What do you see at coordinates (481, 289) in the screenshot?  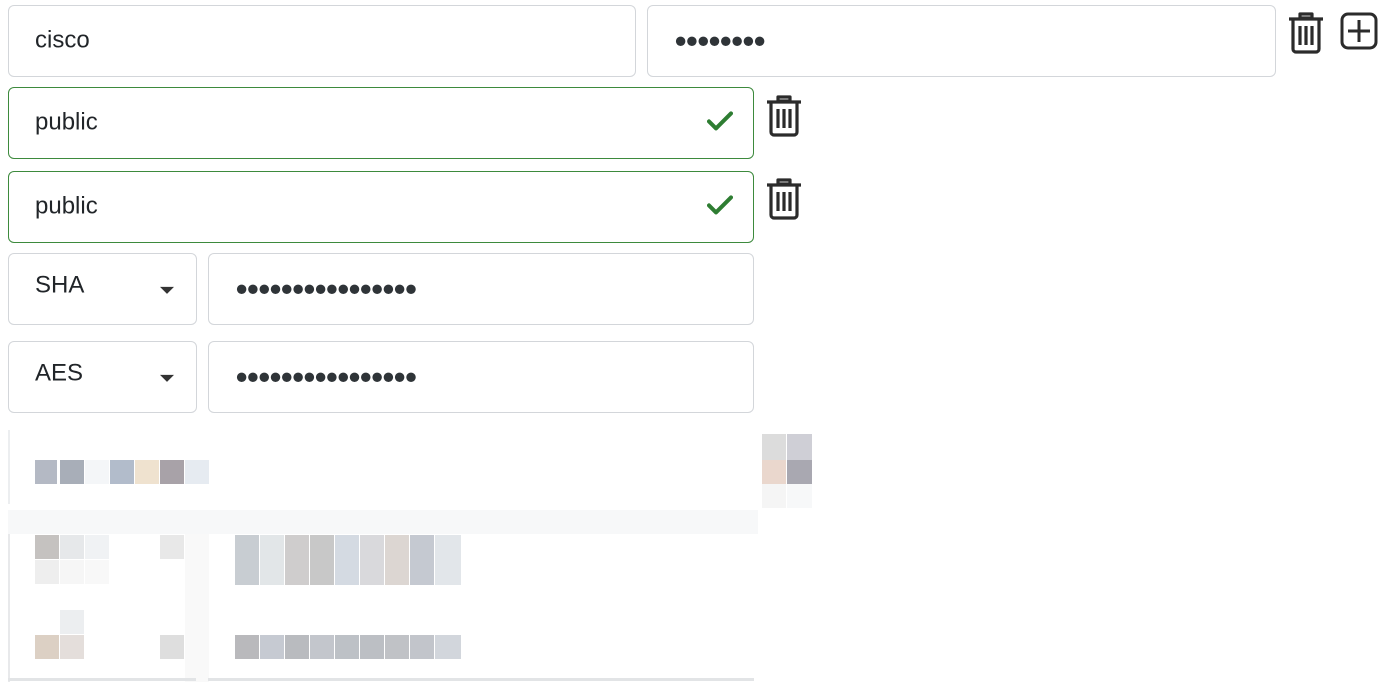 I see `auth-password-input: ●●●●●●●●●●●●●●●●` at bounding box center [481, 289].